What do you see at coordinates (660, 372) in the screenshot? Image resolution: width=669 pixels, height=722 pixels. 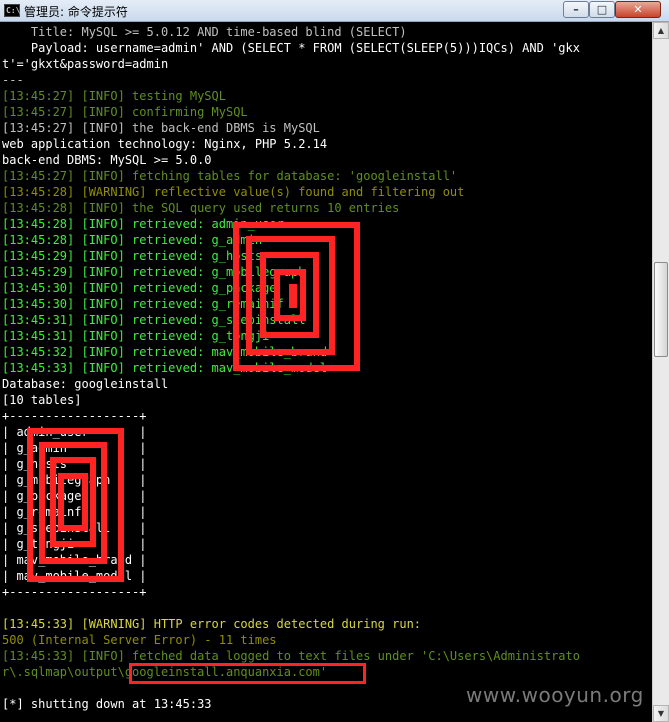 I see `vertical-scrollbar: ▲ ▼` at bounding box center [660, 372].